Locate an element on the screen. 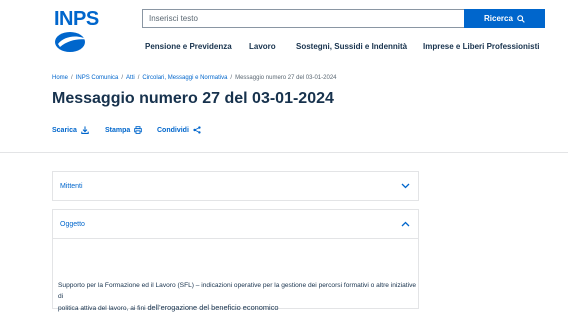  search-button: Ricerca is located at coordinates (504, 18).